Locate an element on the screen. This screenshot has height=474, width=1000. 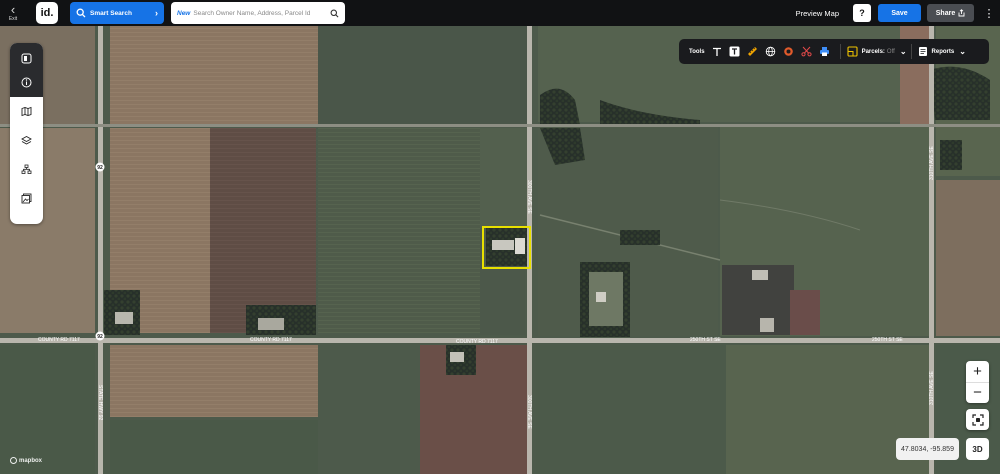
zoom-out-button: − is located at coordinates (977, 393).